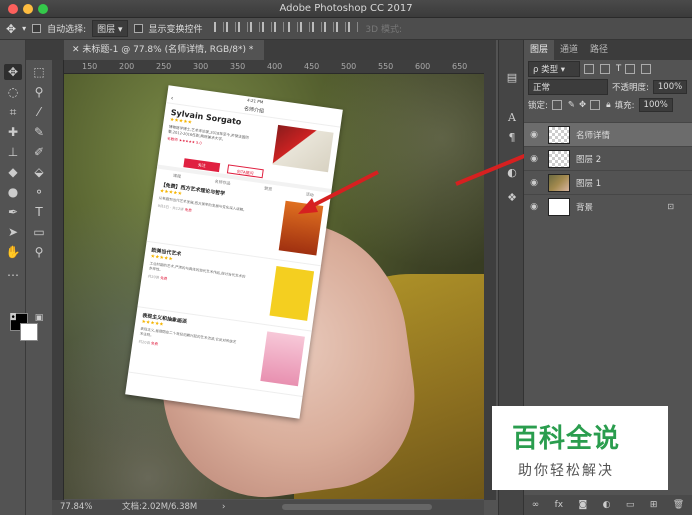 Image resolution: width=692 pixels, height=515 pixels. Describe the element at coordinates (144, 342) in the screenshot. I see `course-meta-text: 共20讲` at that location.